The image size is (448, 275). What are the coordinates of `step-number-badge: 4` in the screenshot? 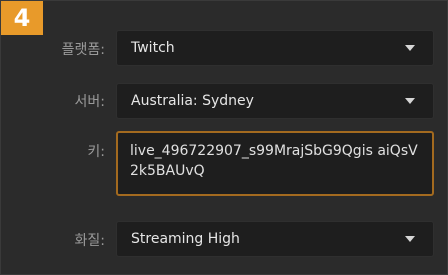 It's located at (22, 18).